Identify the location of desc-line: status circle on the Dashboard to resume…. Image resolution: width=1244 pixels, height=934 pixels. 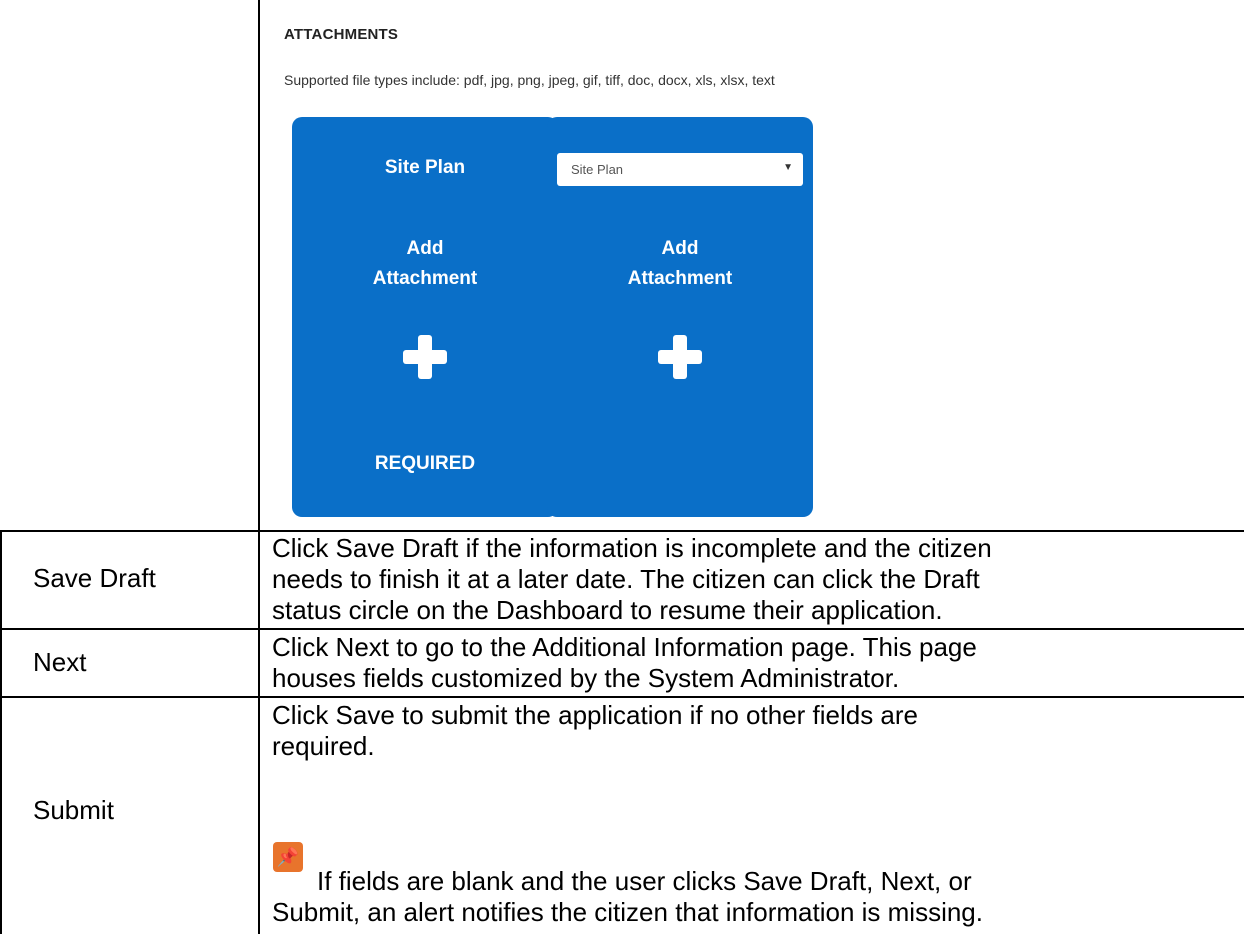
(607, 610).